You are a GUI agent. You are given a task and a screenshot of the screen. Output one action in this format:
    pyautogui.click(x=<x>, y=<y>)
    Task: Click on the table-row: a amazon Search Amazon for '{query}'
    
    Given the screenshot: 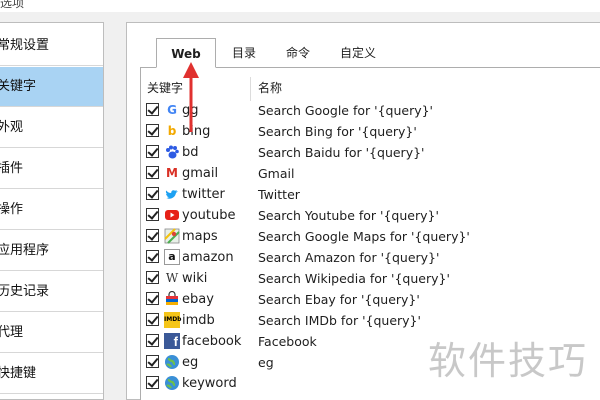 What is the action you would take?
    pyautogui.click(x=370, y=257)
    